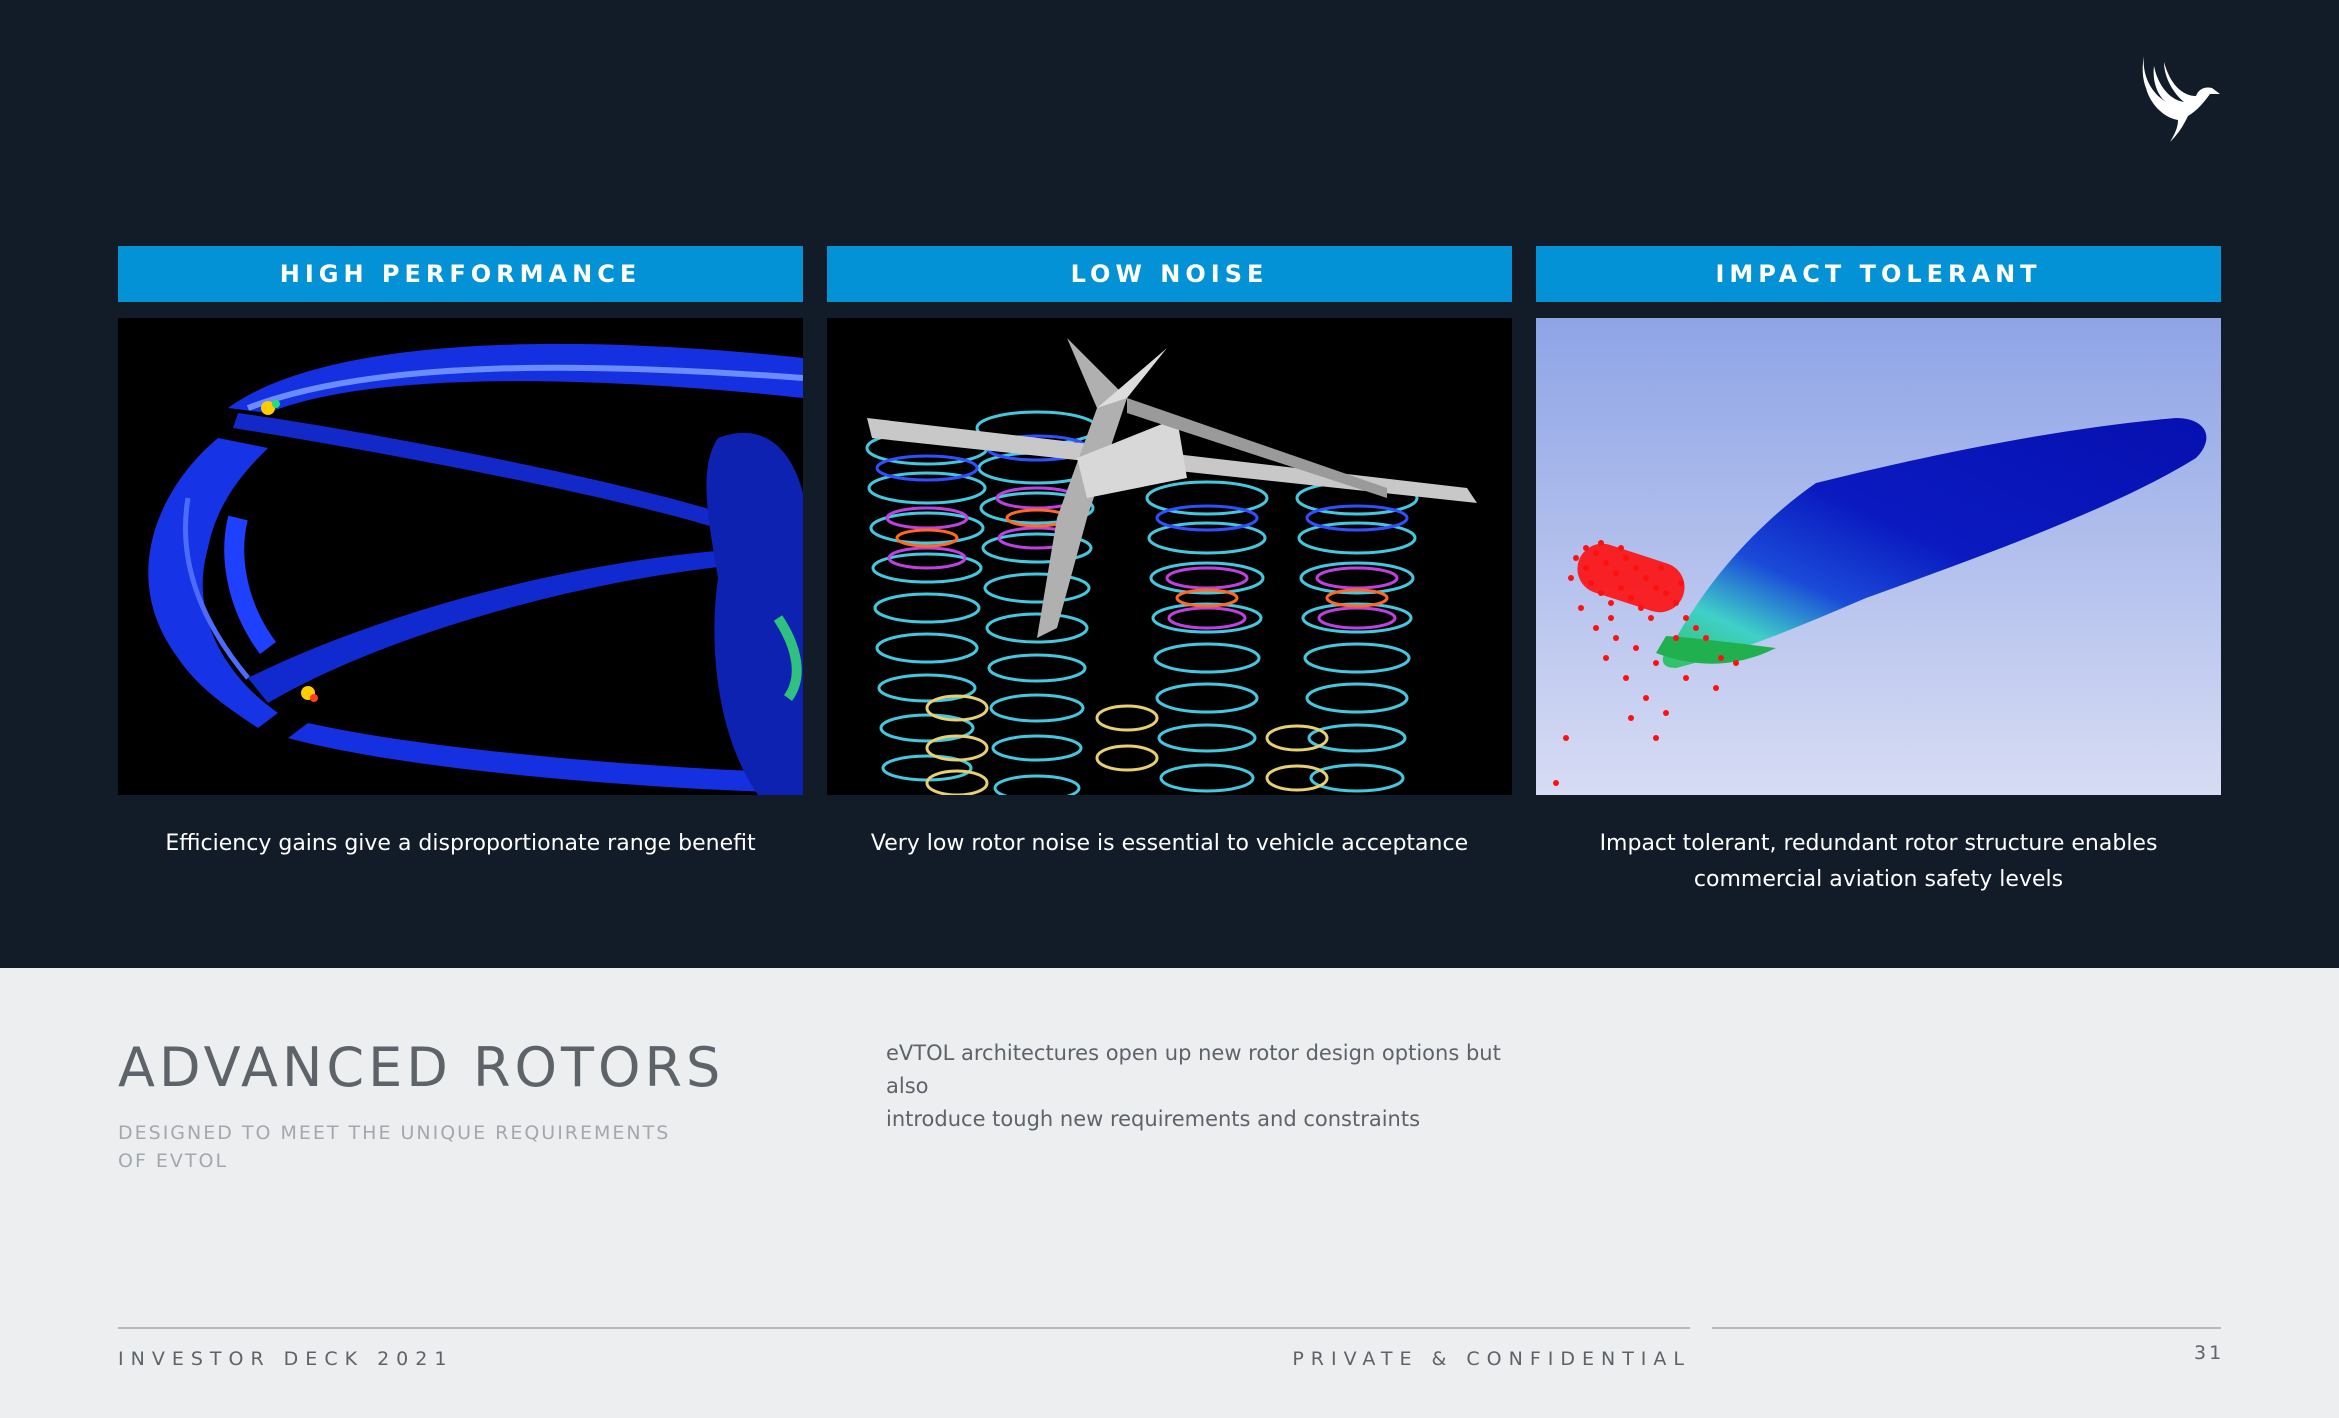  Describe the element at coordinates (1491, 1359) in the screenshot. I see `footer-confidential-label: PRIVATE & CONFIDENTIAL` at that location.